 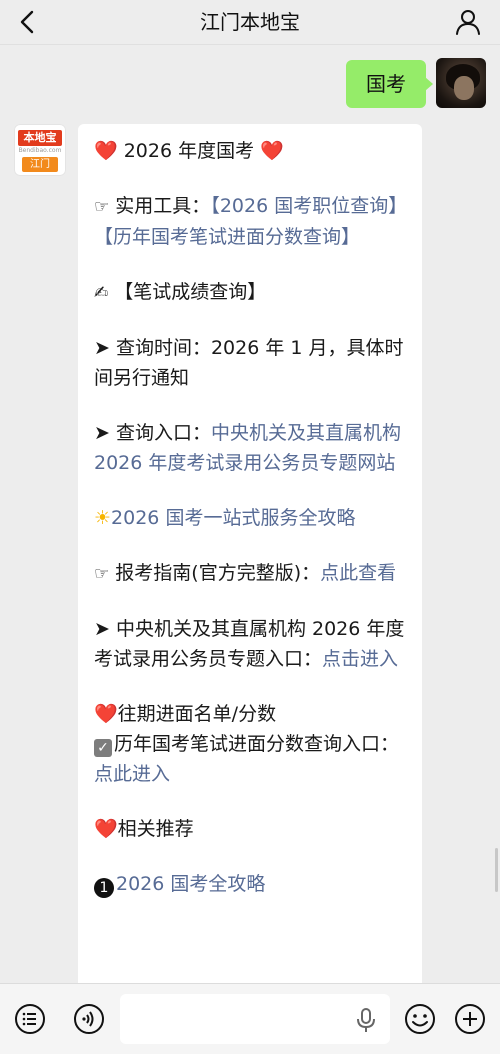 What do you see at coordinates (233, 518) in the screenshot?
I see `strategy-link: 2026 国考一站式服务全攻略` at bounding box center [233, 518].